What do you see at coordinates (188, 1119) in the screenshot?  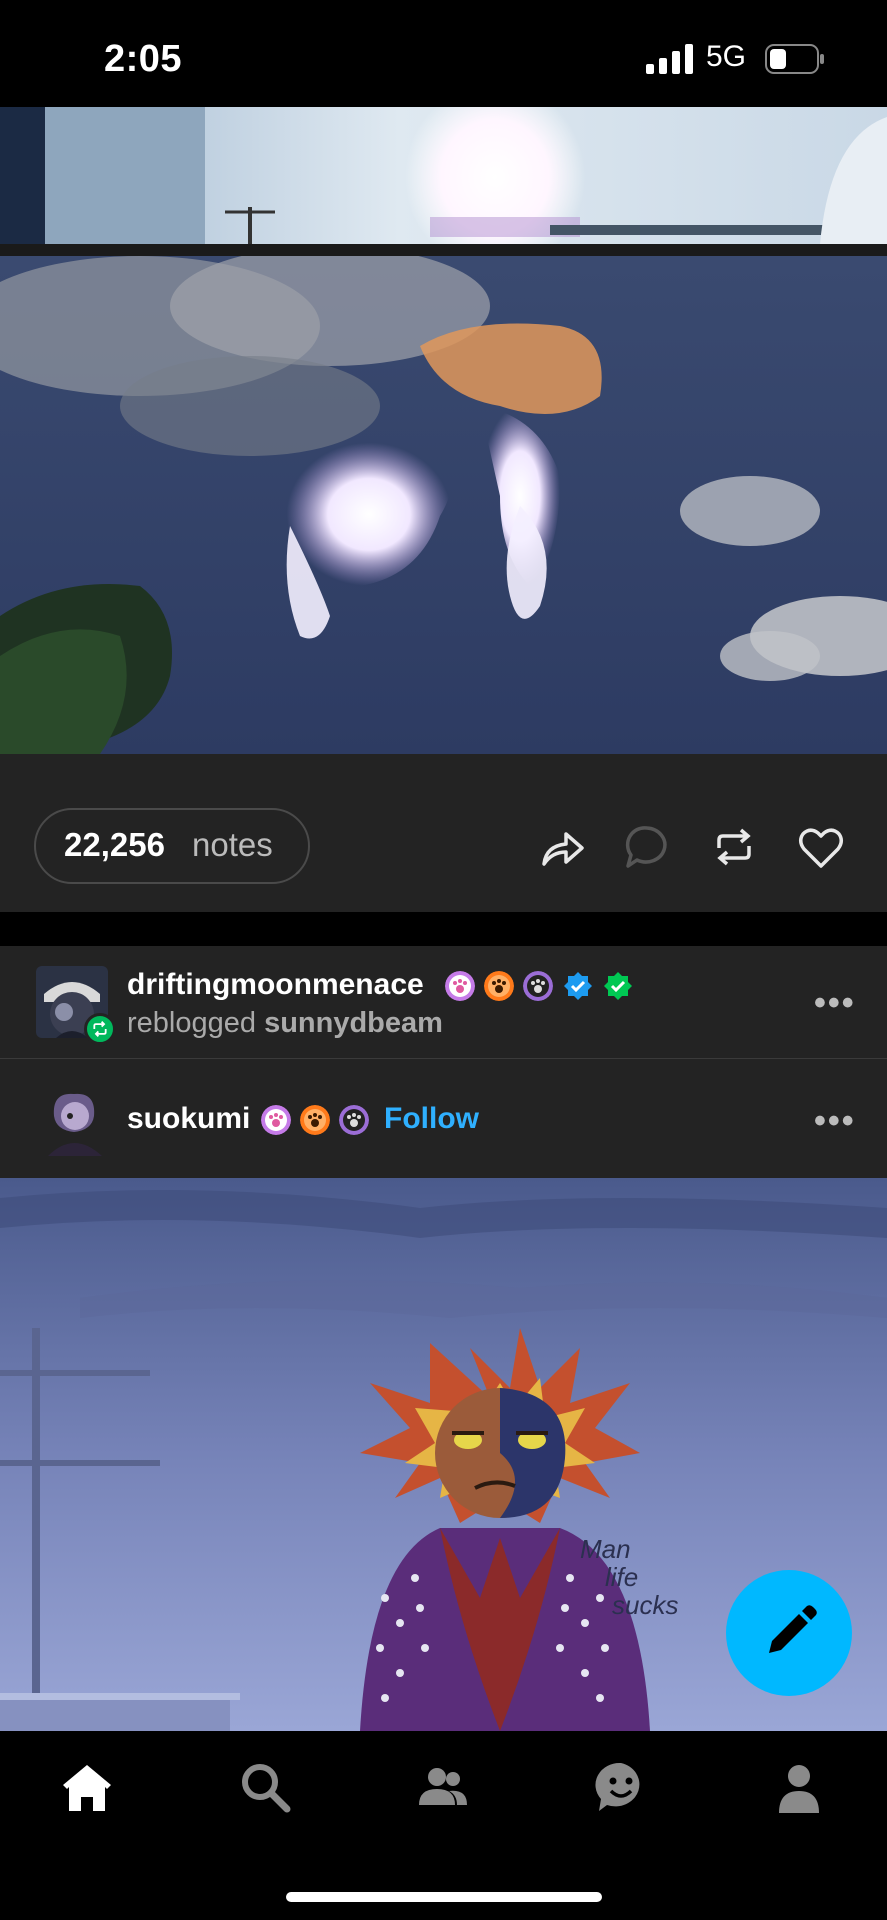 I see `author-username: suokumi` at bounding box center [188, 1119].